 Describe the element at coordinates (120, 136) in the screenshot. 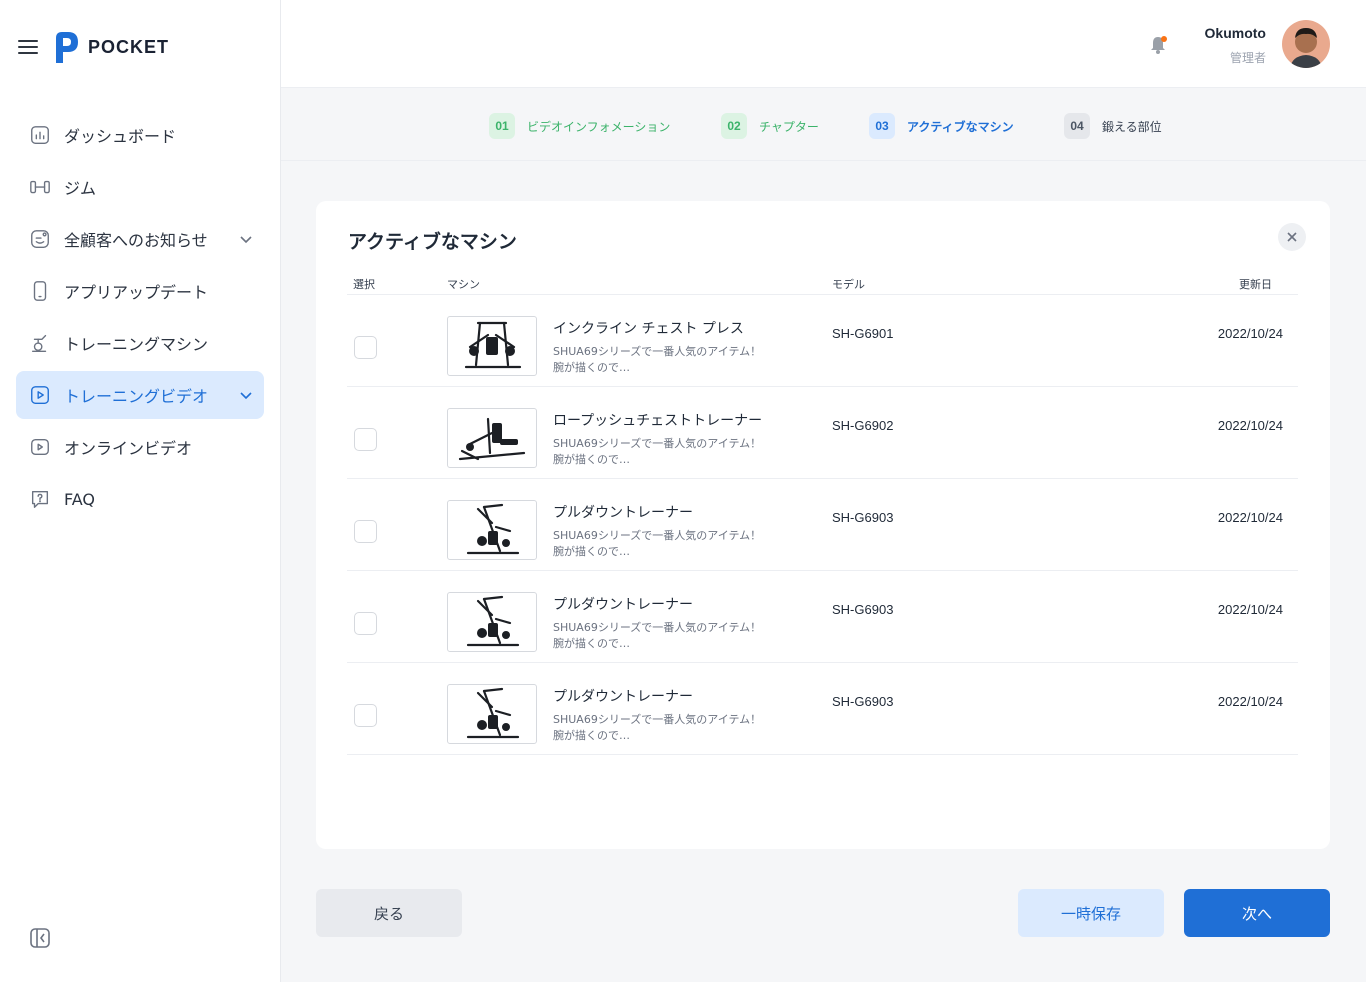

I see `sidebar-item-label: ダッシュボード` at that location.